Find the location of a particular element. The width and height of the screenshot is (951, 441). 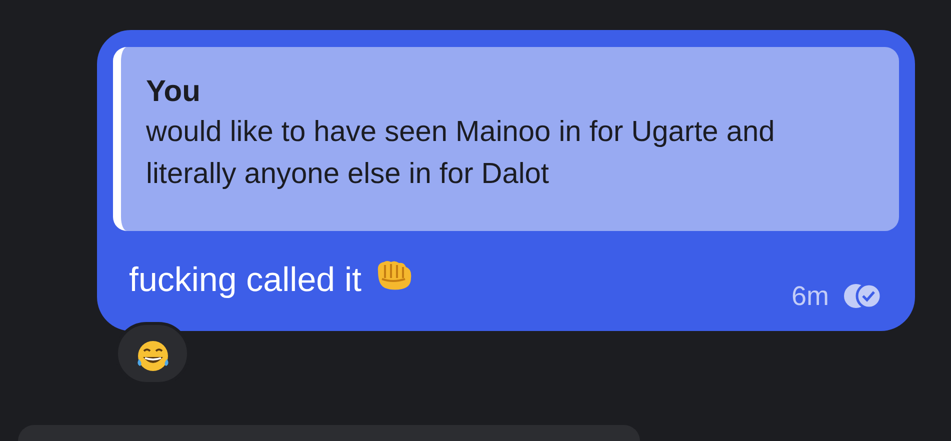

quote-author: You is located at coordinates (174, 92).